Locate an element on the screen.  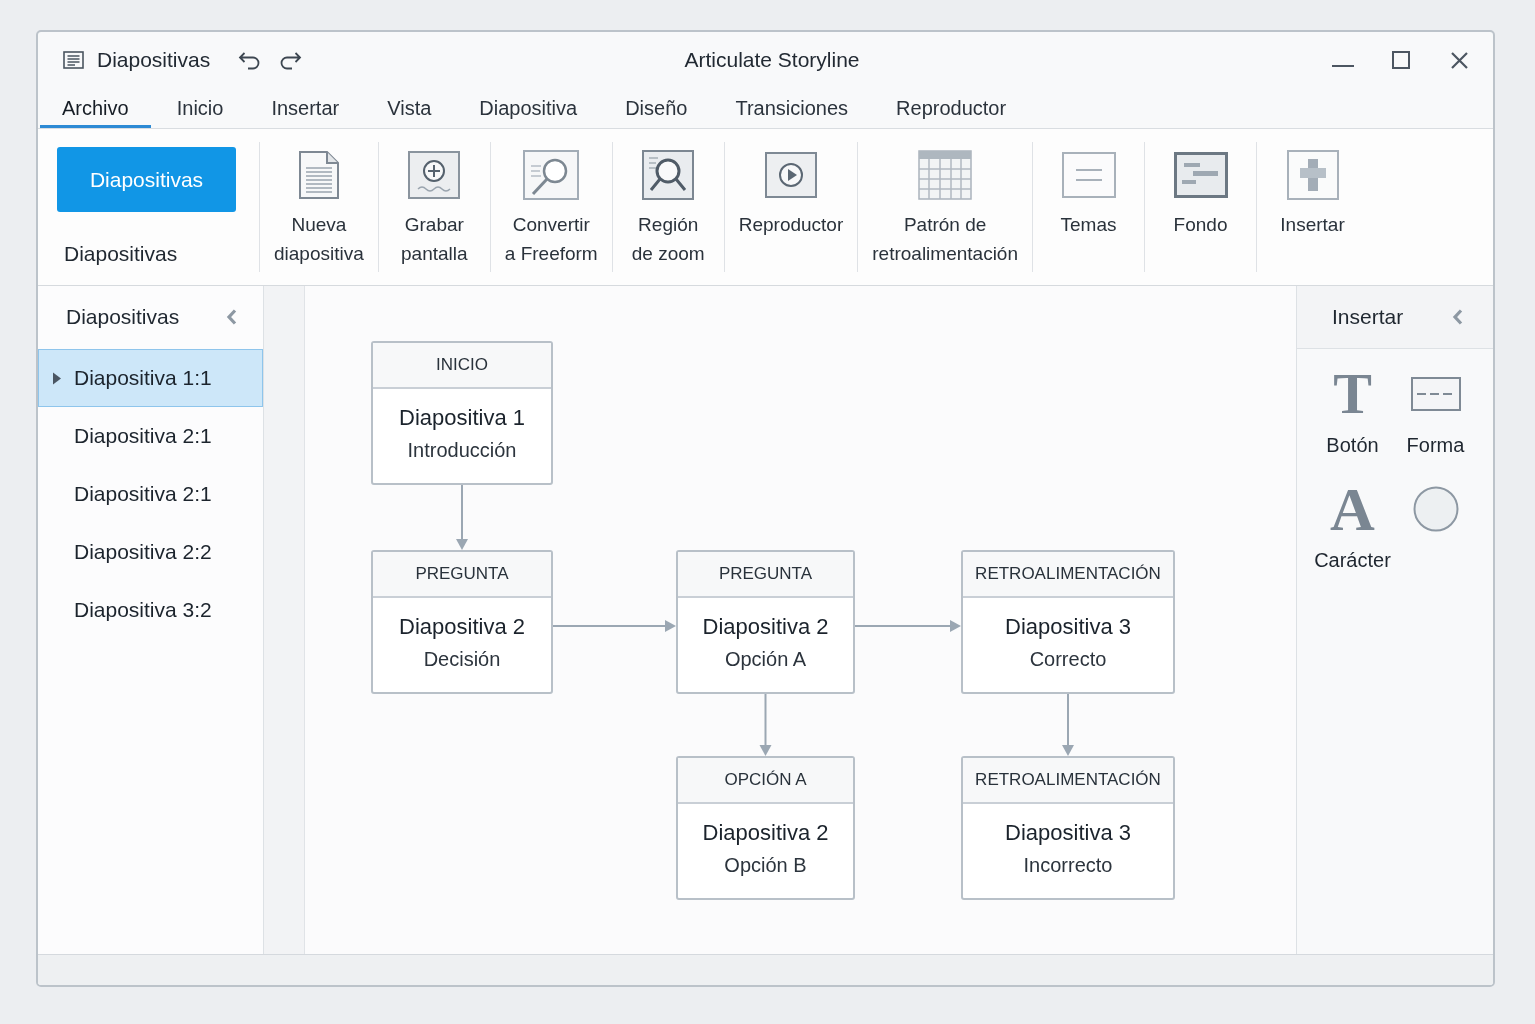
serif-letter-icon: A is located at coordinates (1352, 509).